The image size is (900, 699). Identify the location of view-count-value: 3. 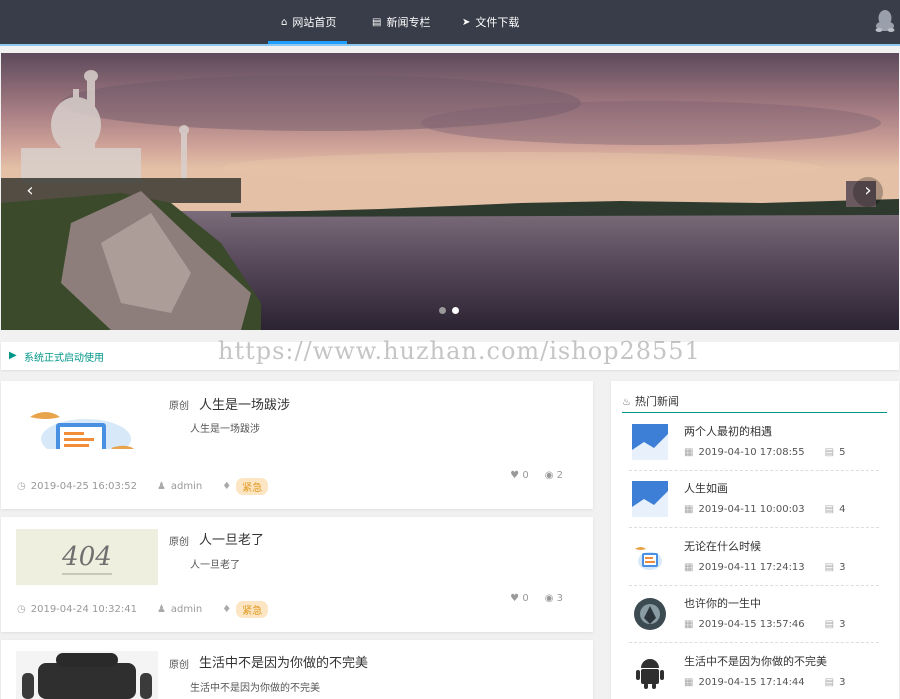
(559, 598).